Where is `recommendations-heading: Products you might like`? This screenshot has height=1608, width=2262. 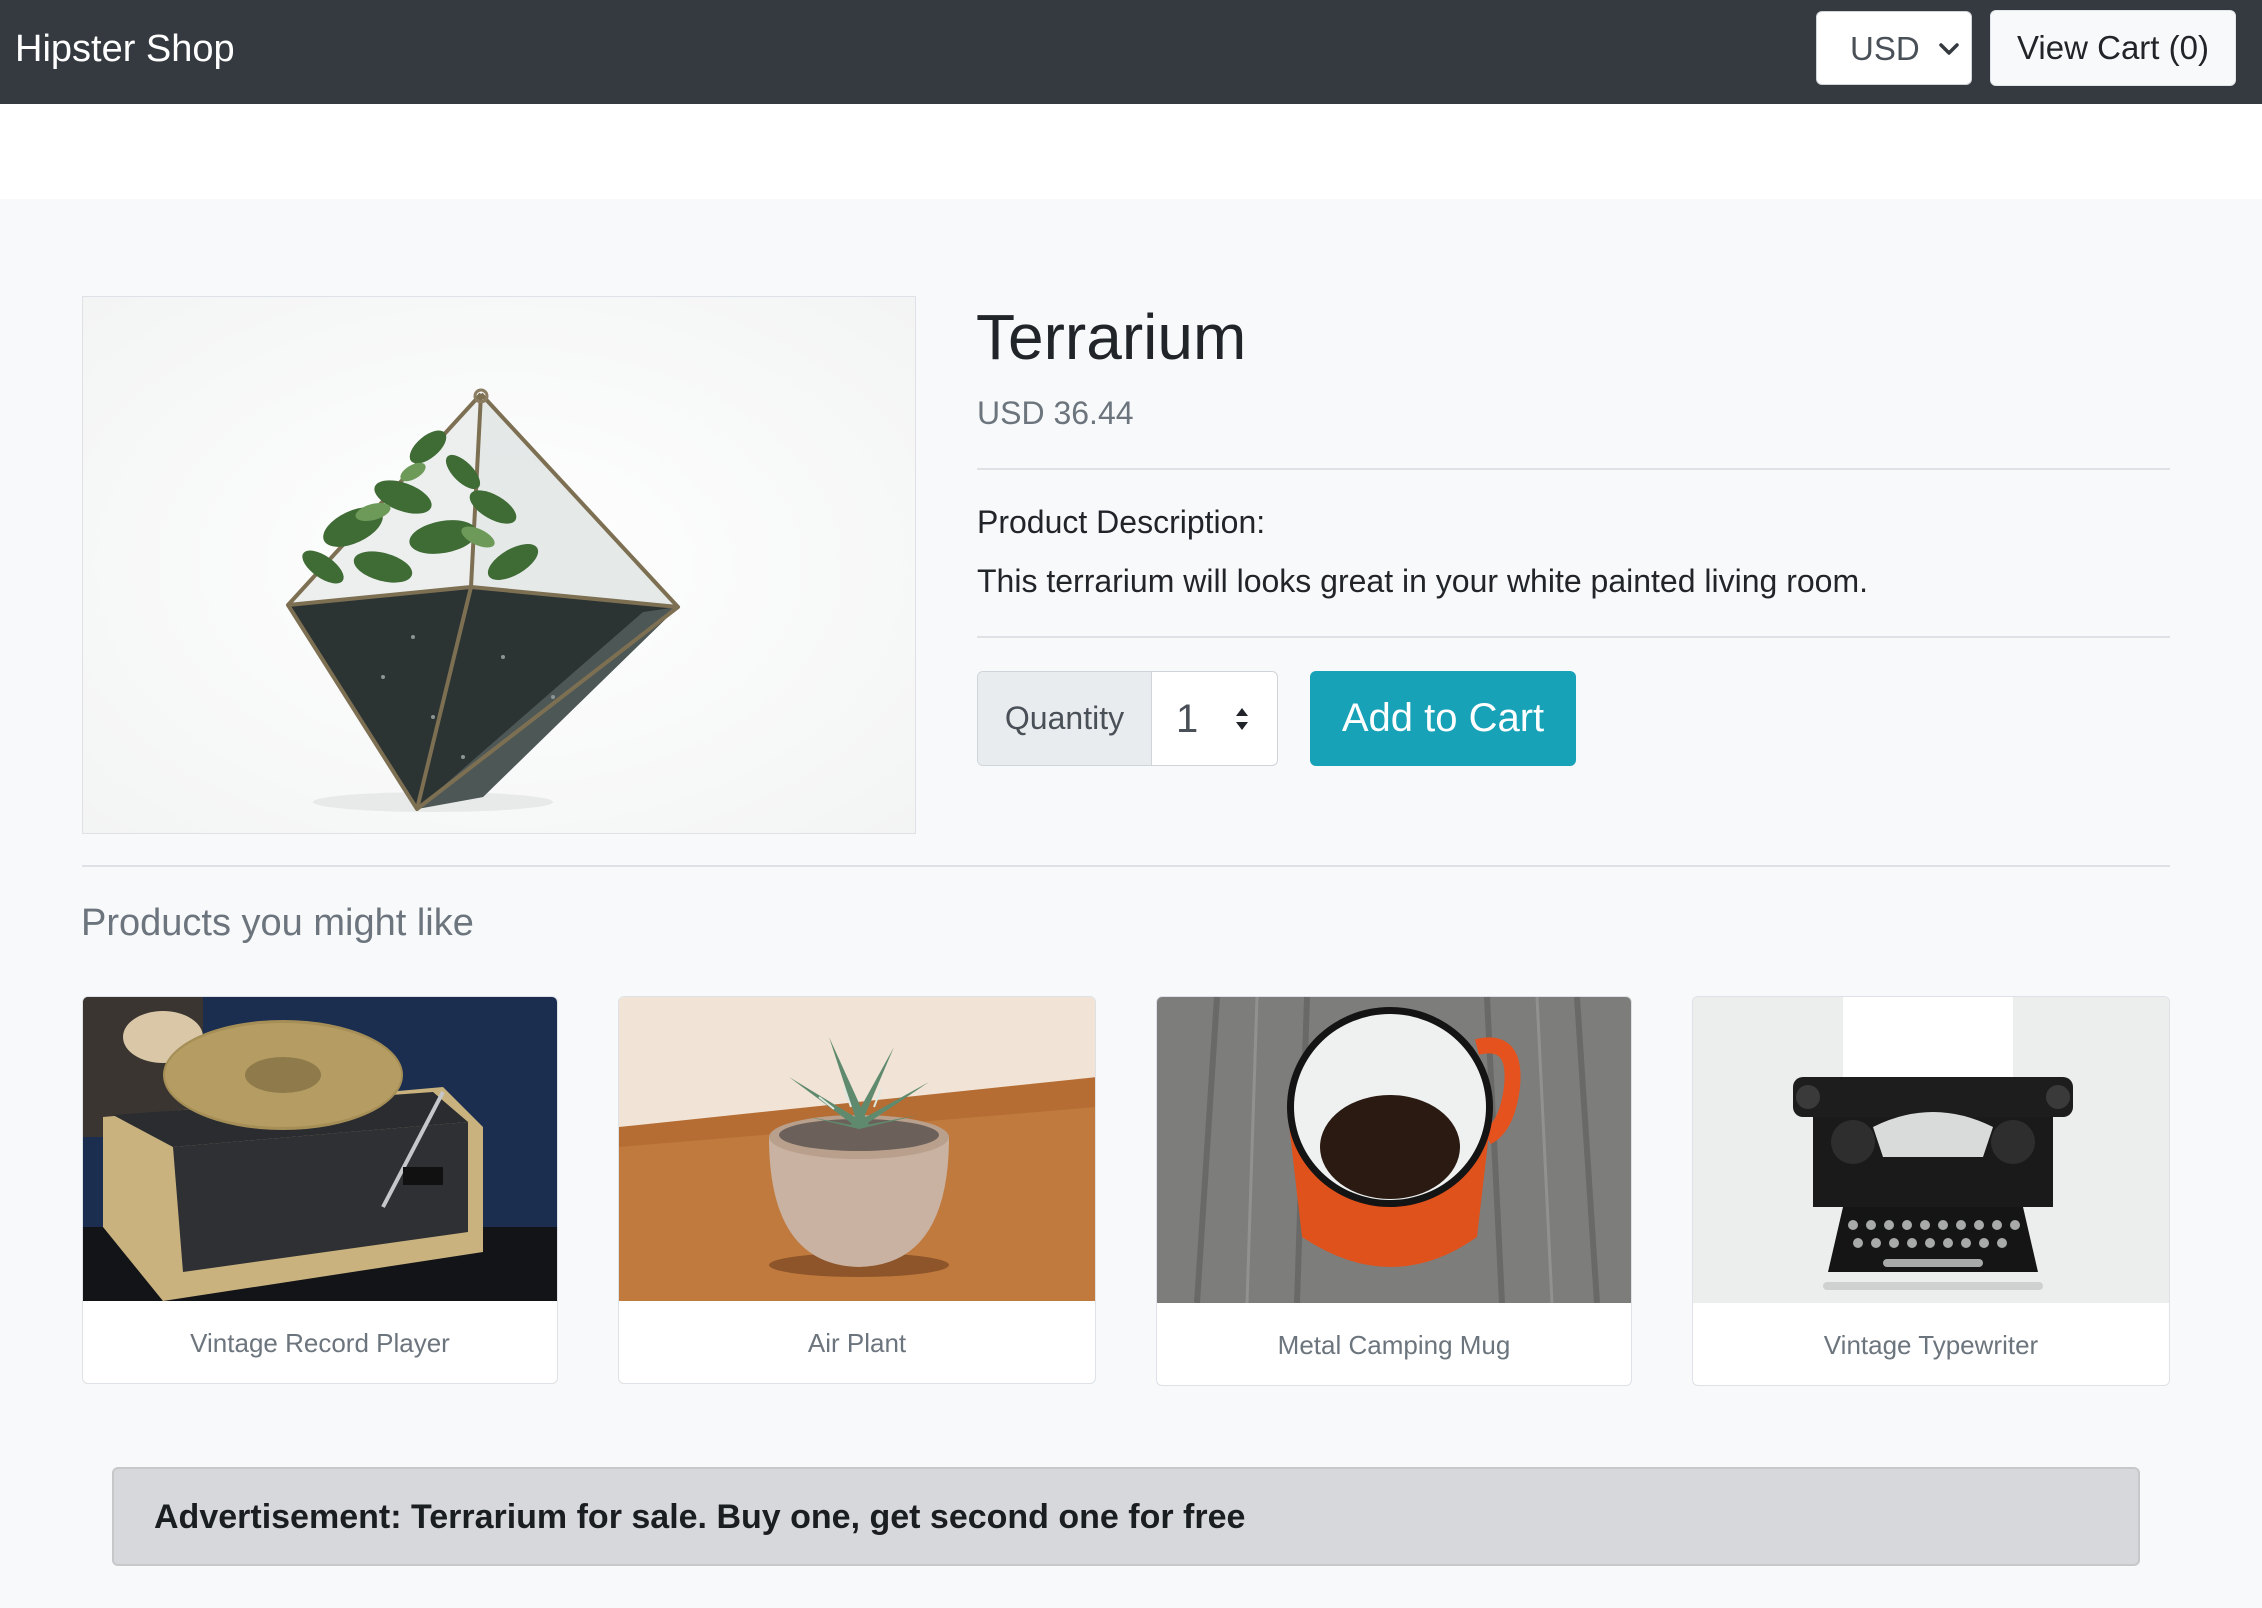
recommendations-heading: Products you might like is located at coordinates (277, 923).